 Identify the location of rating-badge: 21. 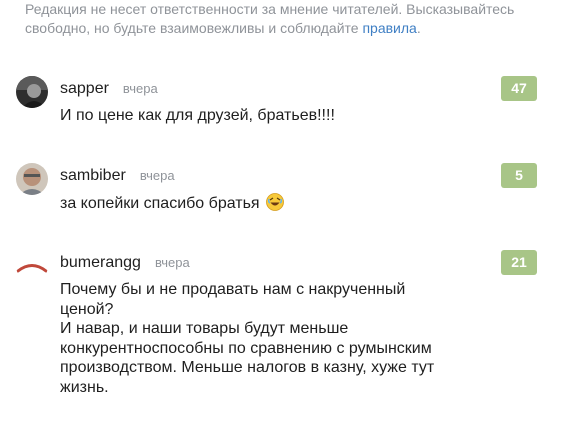
(519, 262).